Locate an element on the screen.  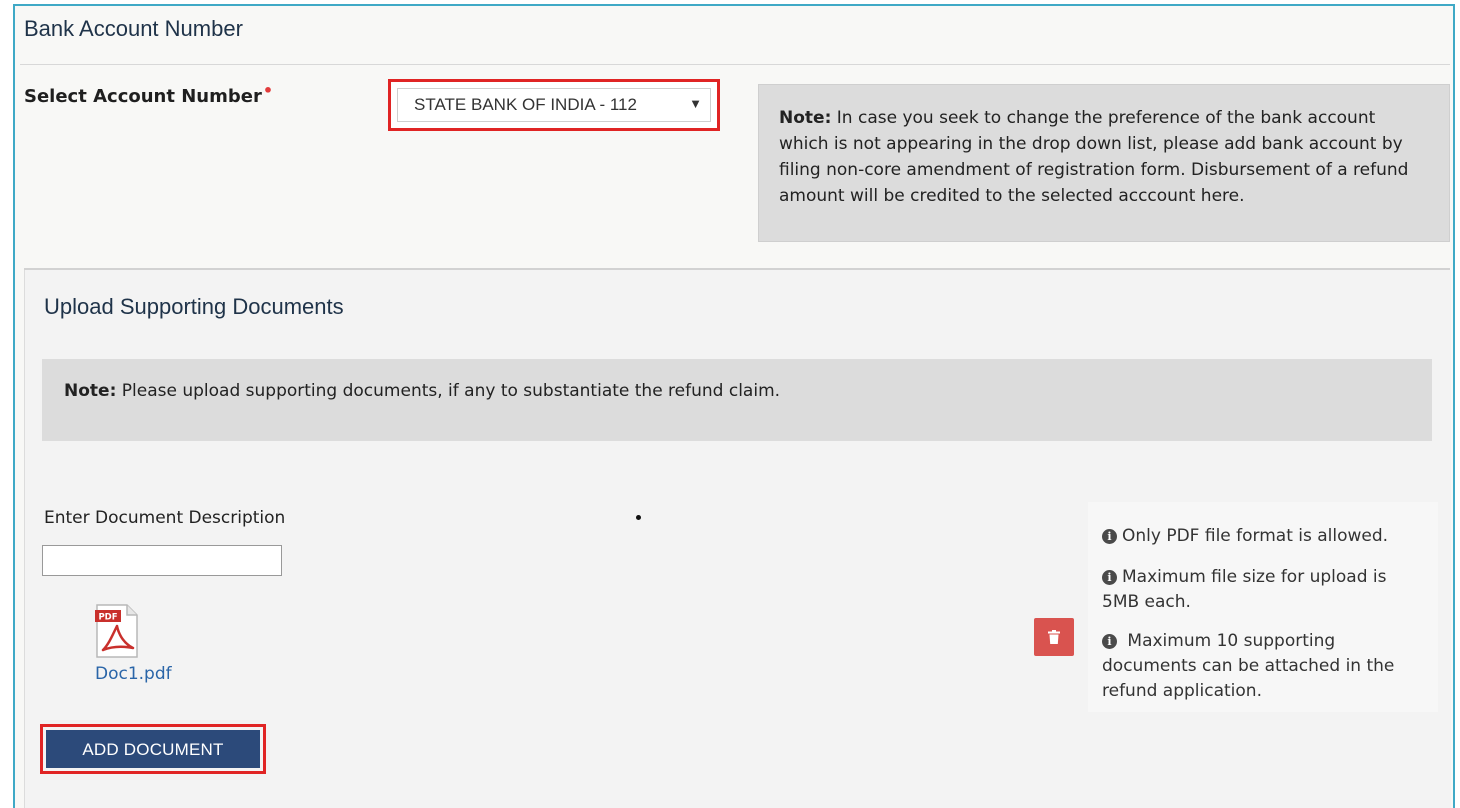
cursor-dot is located at coordinates (638, 517).